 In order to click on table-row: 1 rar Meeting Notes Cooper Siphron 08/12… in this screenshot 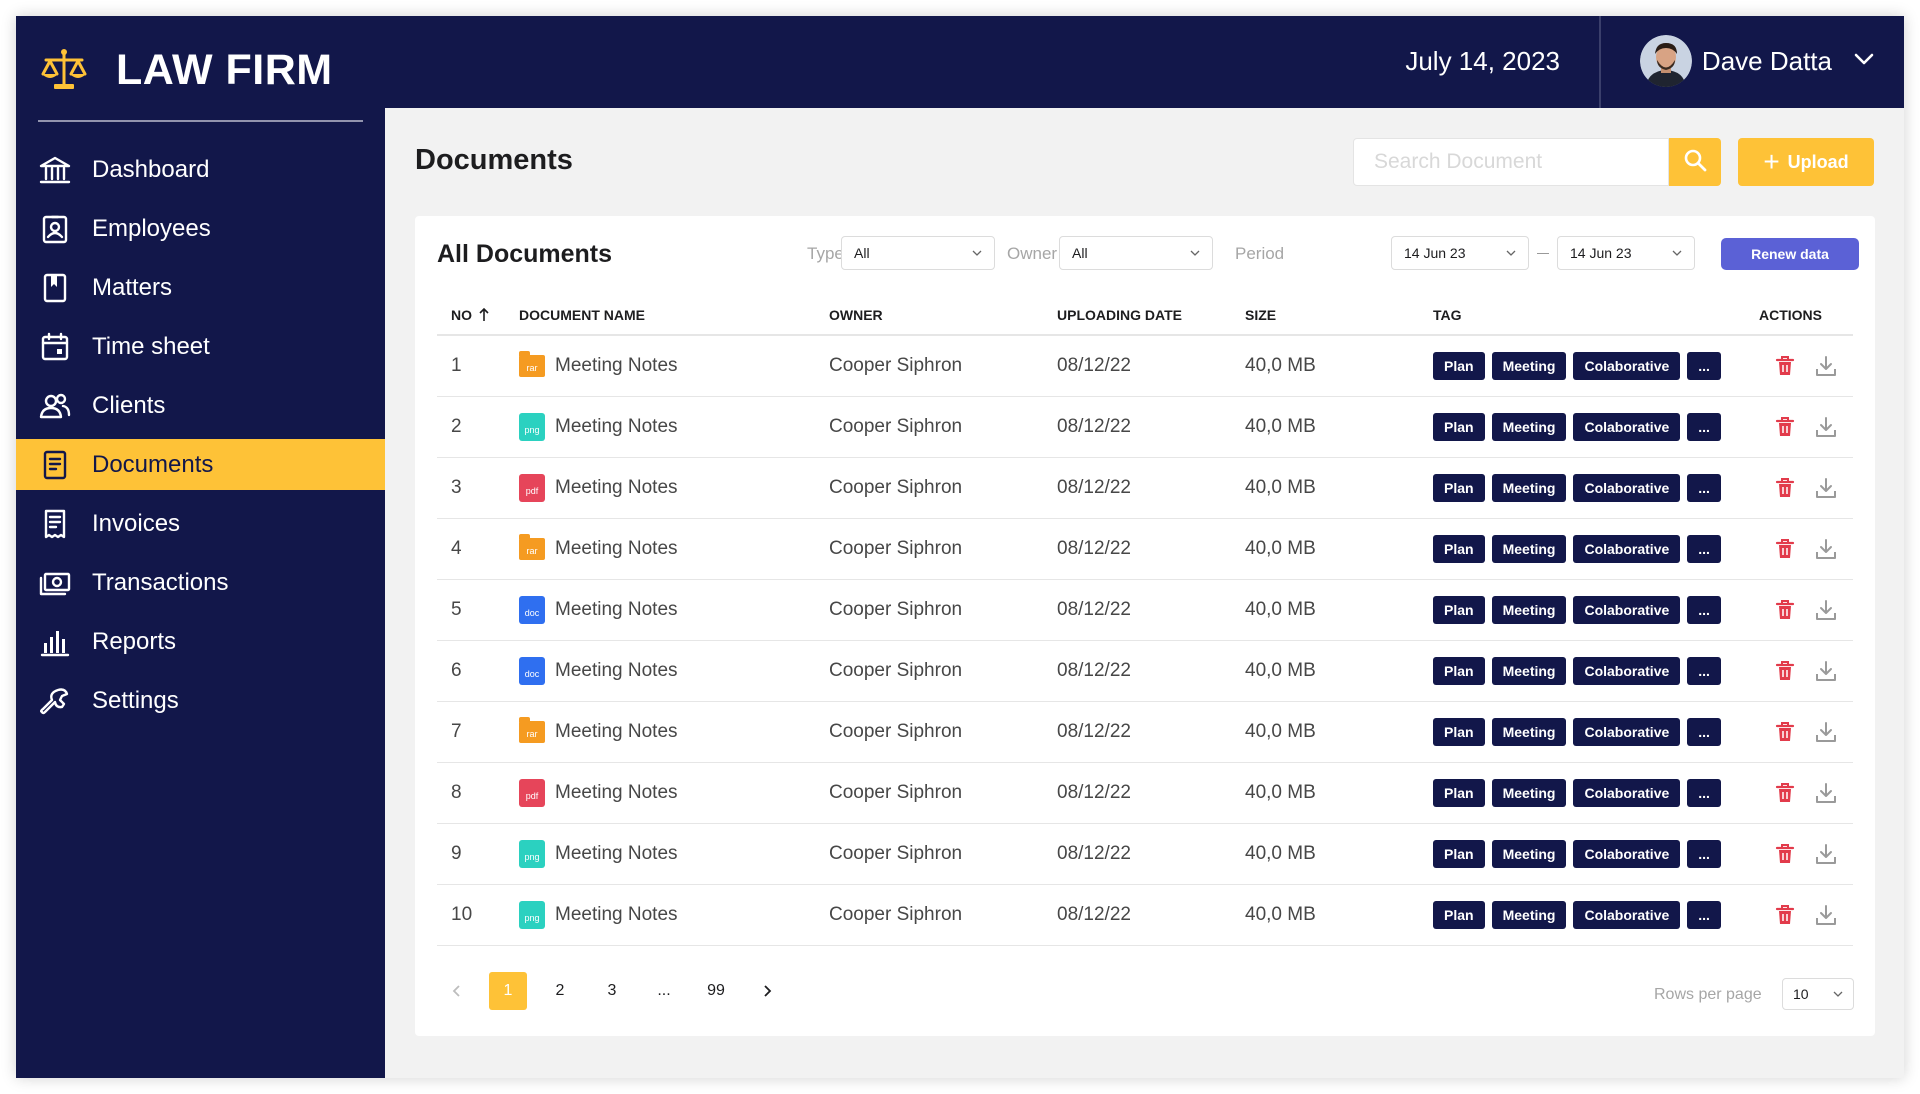, I will do `click(1145, 366)`.